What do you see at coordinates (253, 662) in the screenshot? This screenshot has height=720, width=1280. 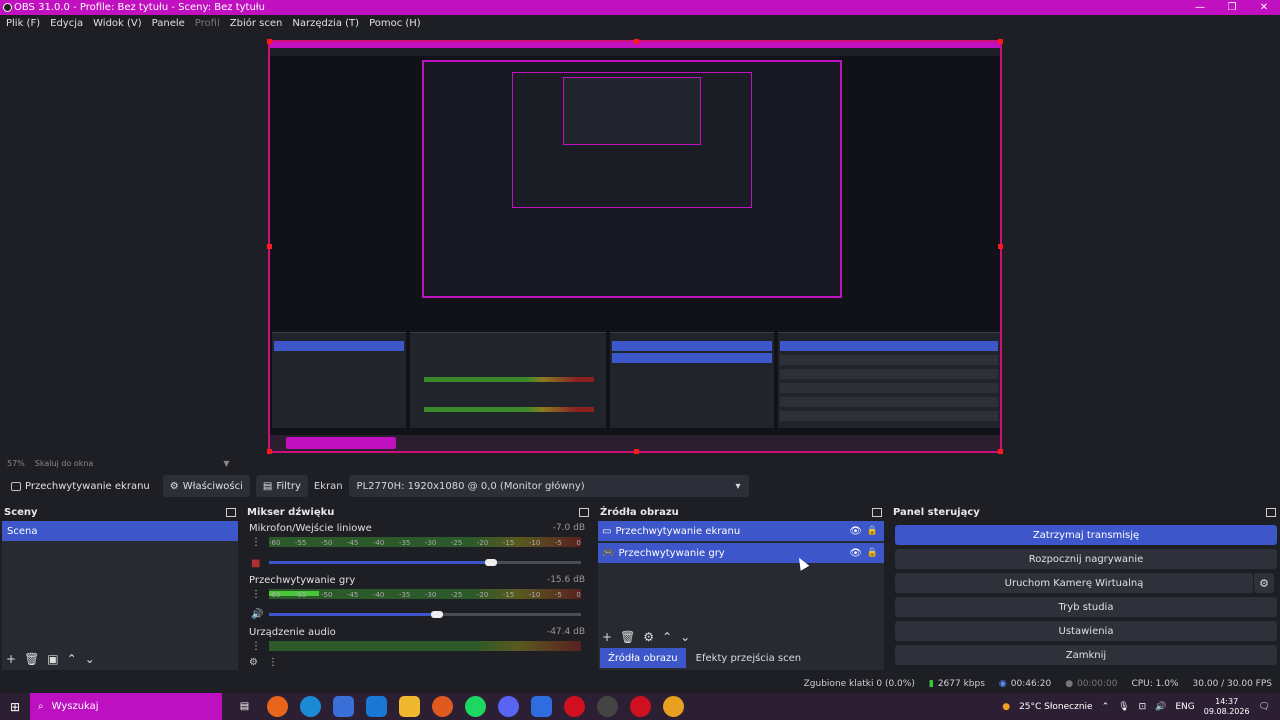 I see `advanced-audio-icon: ⚙` at bounding box center [253, 662].